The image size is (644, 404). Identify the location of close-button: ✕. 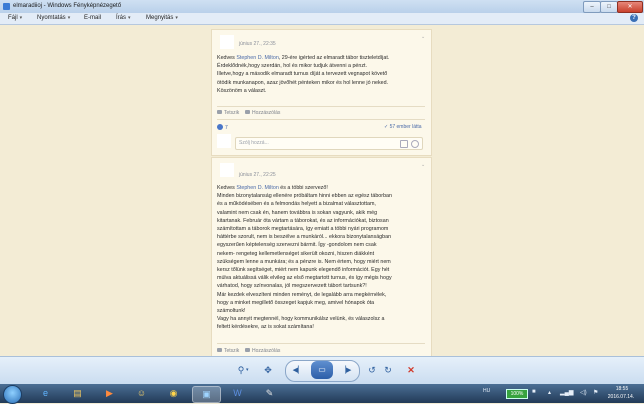
(630, 7).